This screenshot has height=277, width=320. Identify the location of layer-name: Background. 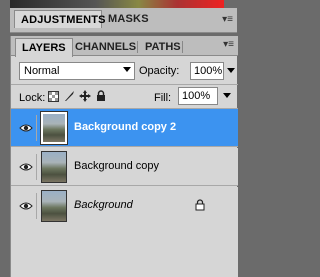
(103, 205).